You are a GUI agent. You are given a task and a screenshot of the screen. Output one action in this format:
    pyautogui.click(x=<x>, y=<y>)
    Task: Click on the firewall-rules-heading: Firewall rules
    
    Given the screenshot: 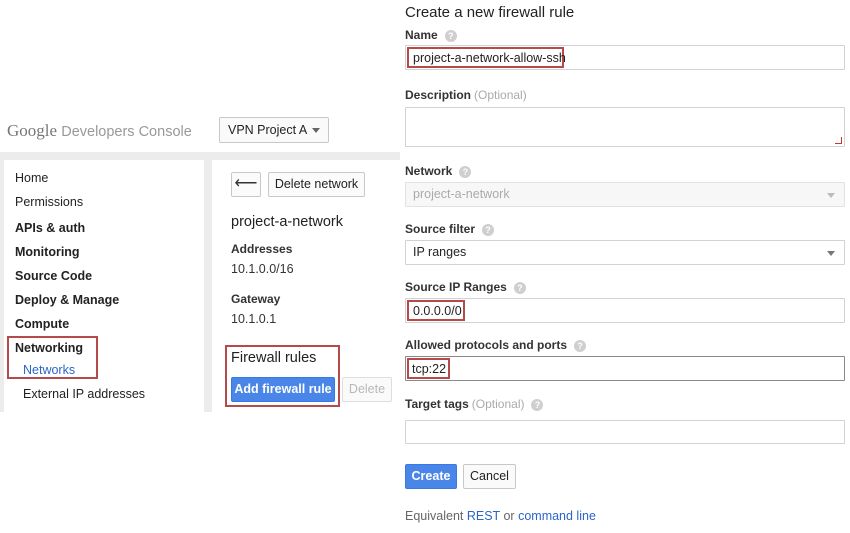 What is the action you would take?
    pyautogui.click(x=274, y=358)
    